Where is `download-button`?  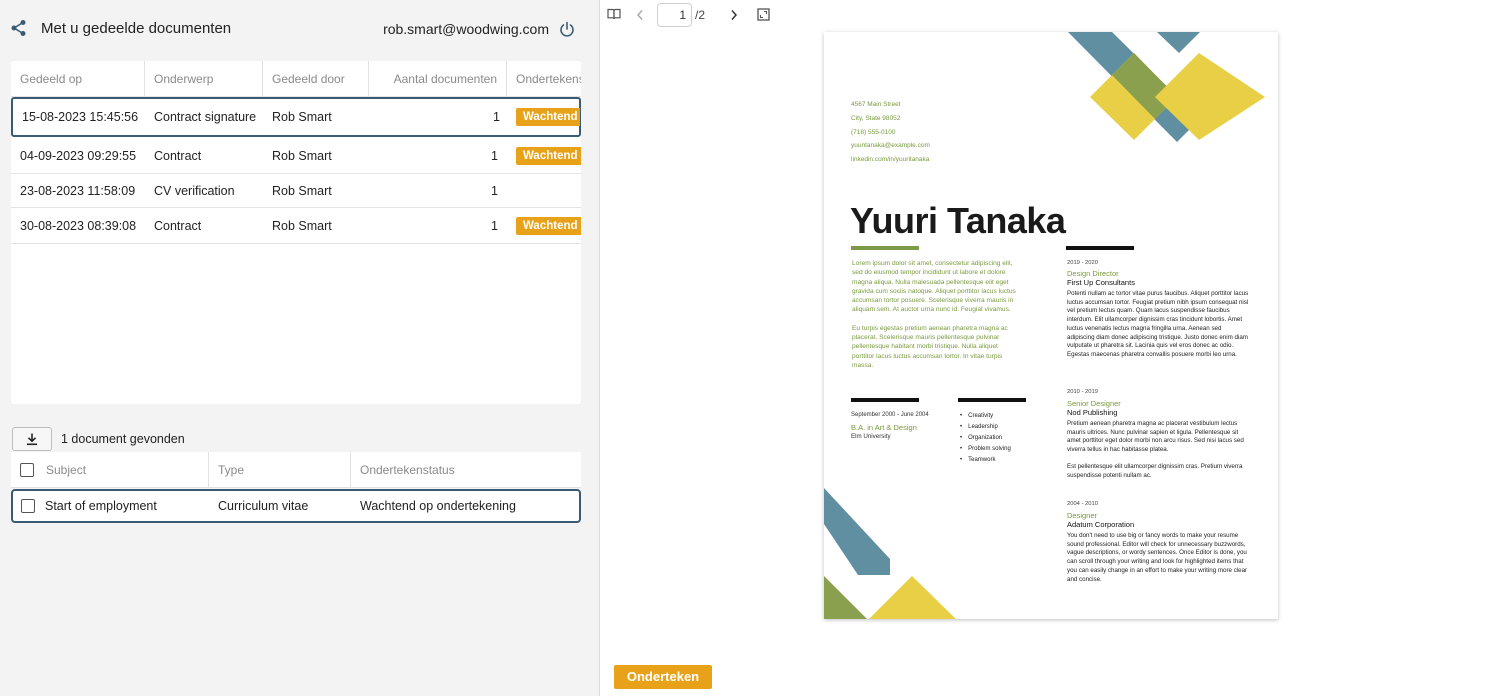 download-button is located at coordinates (32, 439).